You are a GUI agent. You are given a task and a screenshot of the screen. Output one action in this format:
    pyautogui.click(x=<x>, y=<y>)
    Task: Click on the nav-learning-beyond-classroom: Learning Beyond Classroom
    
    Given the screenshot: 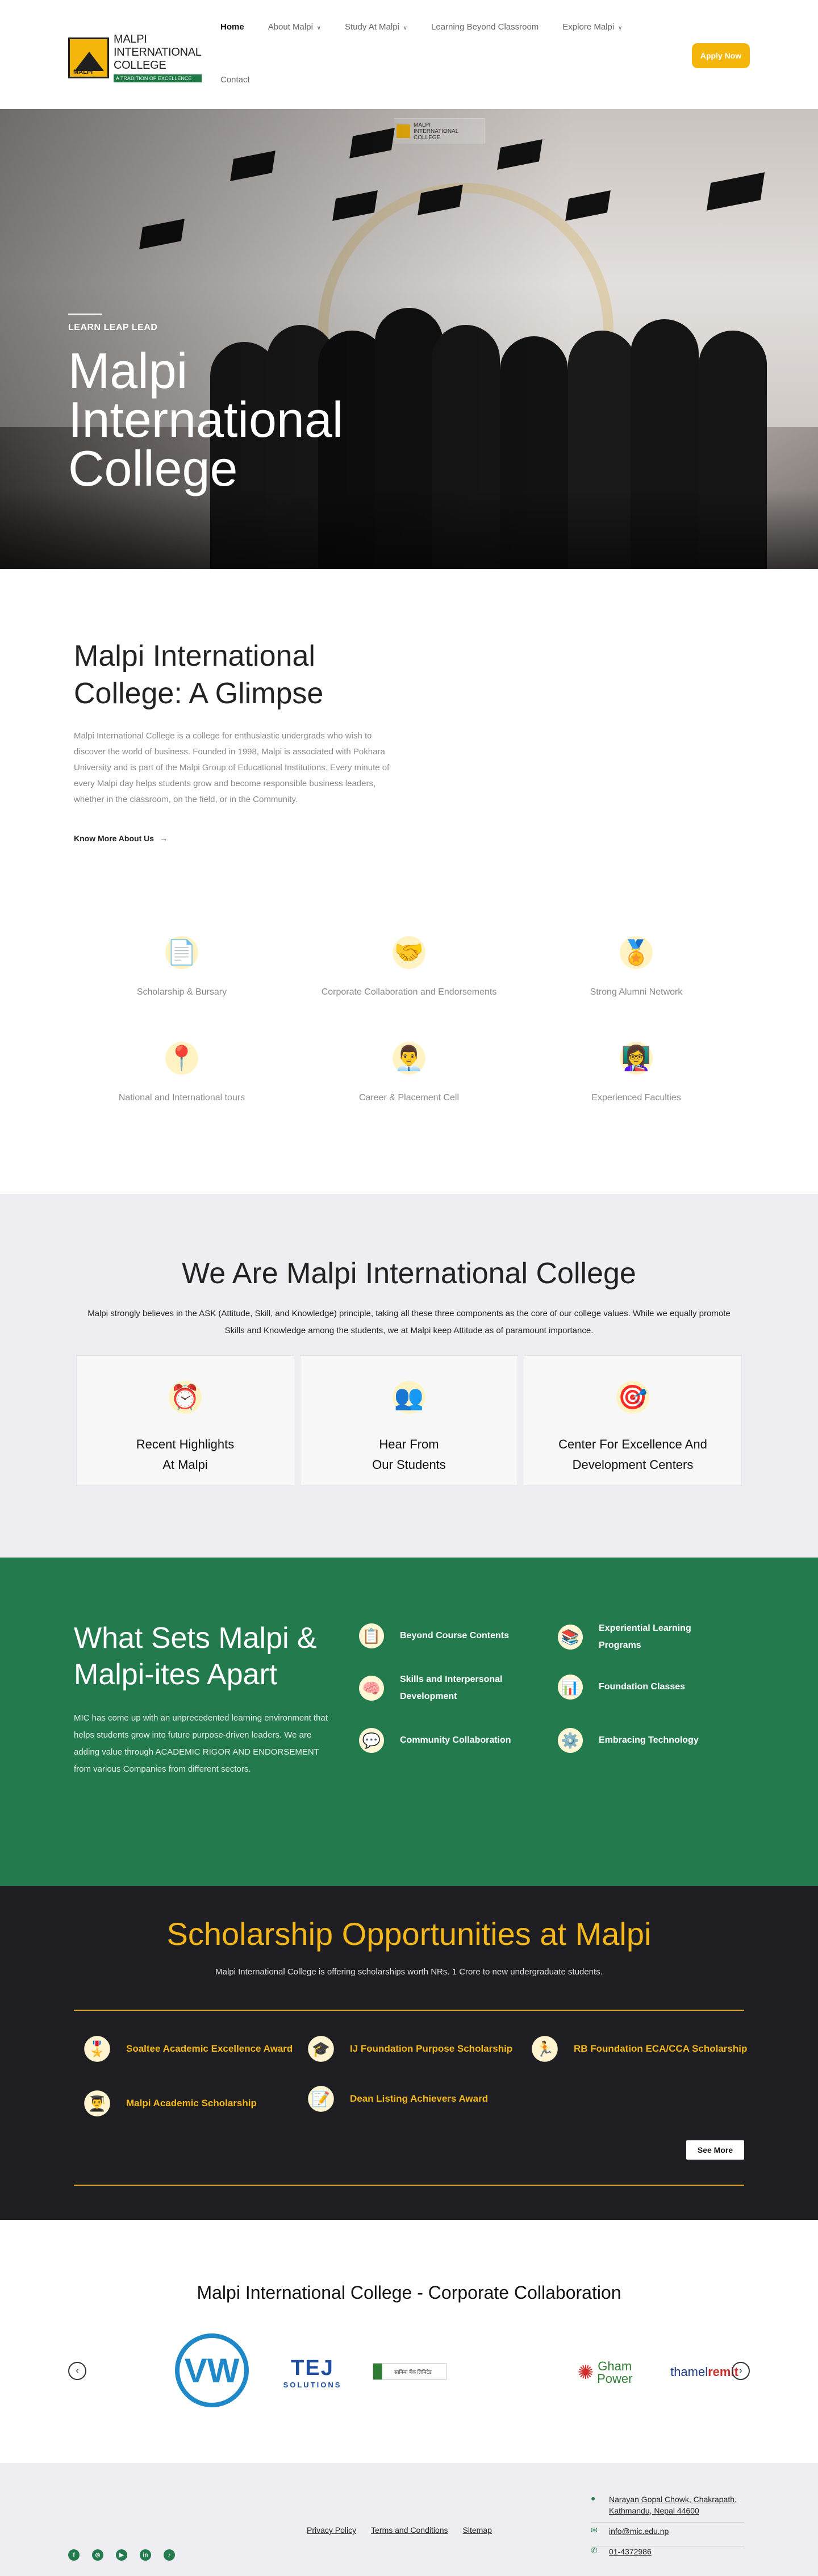 What is the action you would take?
    pyautogui.click(x=485, y=27)
    